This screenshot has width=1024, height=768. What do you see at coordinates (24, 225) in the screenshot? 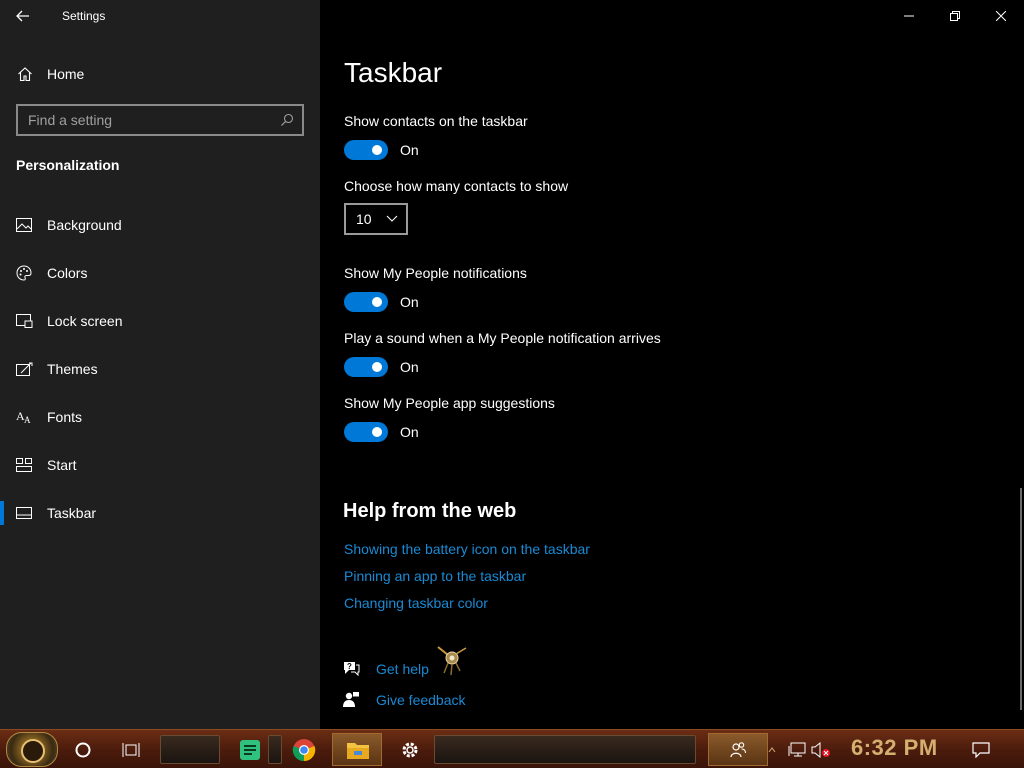
I see `picture-icon` at bounding box center [24, 225].